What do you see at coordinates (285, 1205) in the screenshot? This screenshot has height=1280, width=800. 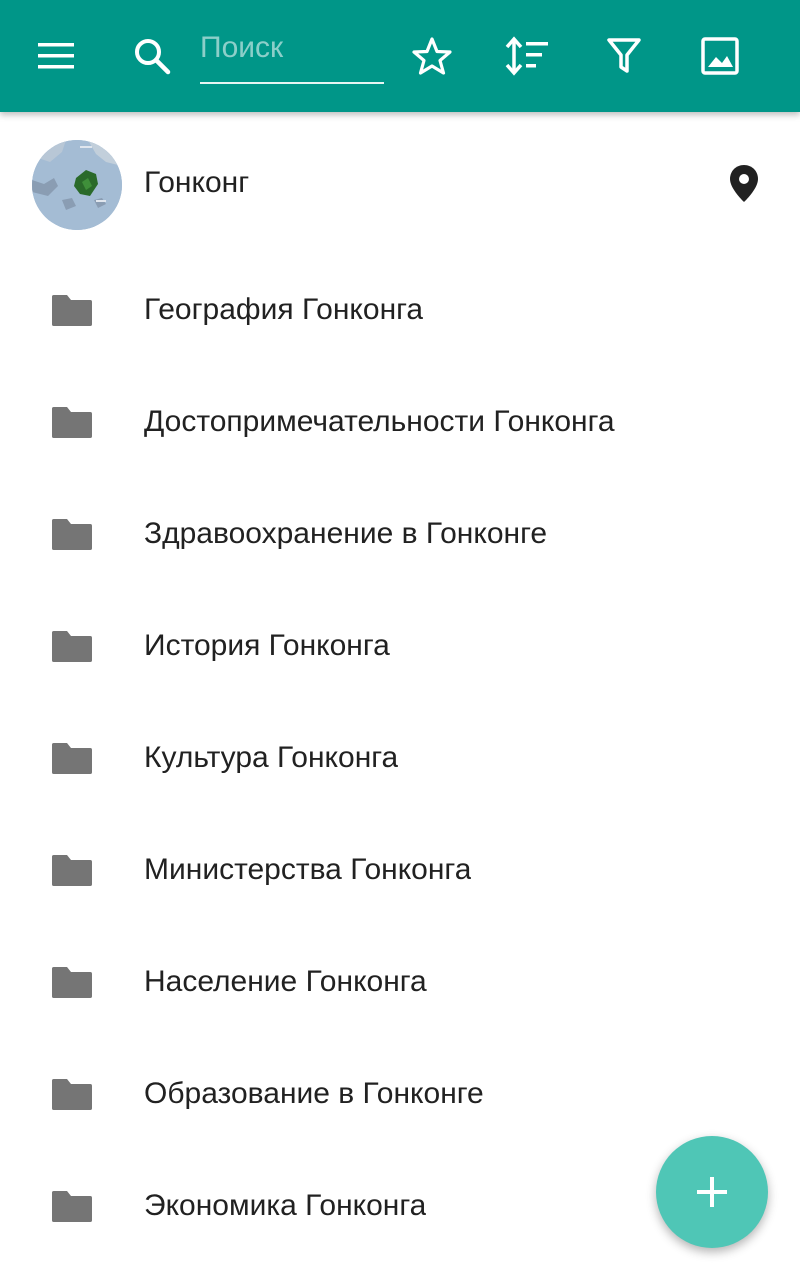 I see `list-item-label: Экономика Гонконга` at bounding box center [285, 1205].